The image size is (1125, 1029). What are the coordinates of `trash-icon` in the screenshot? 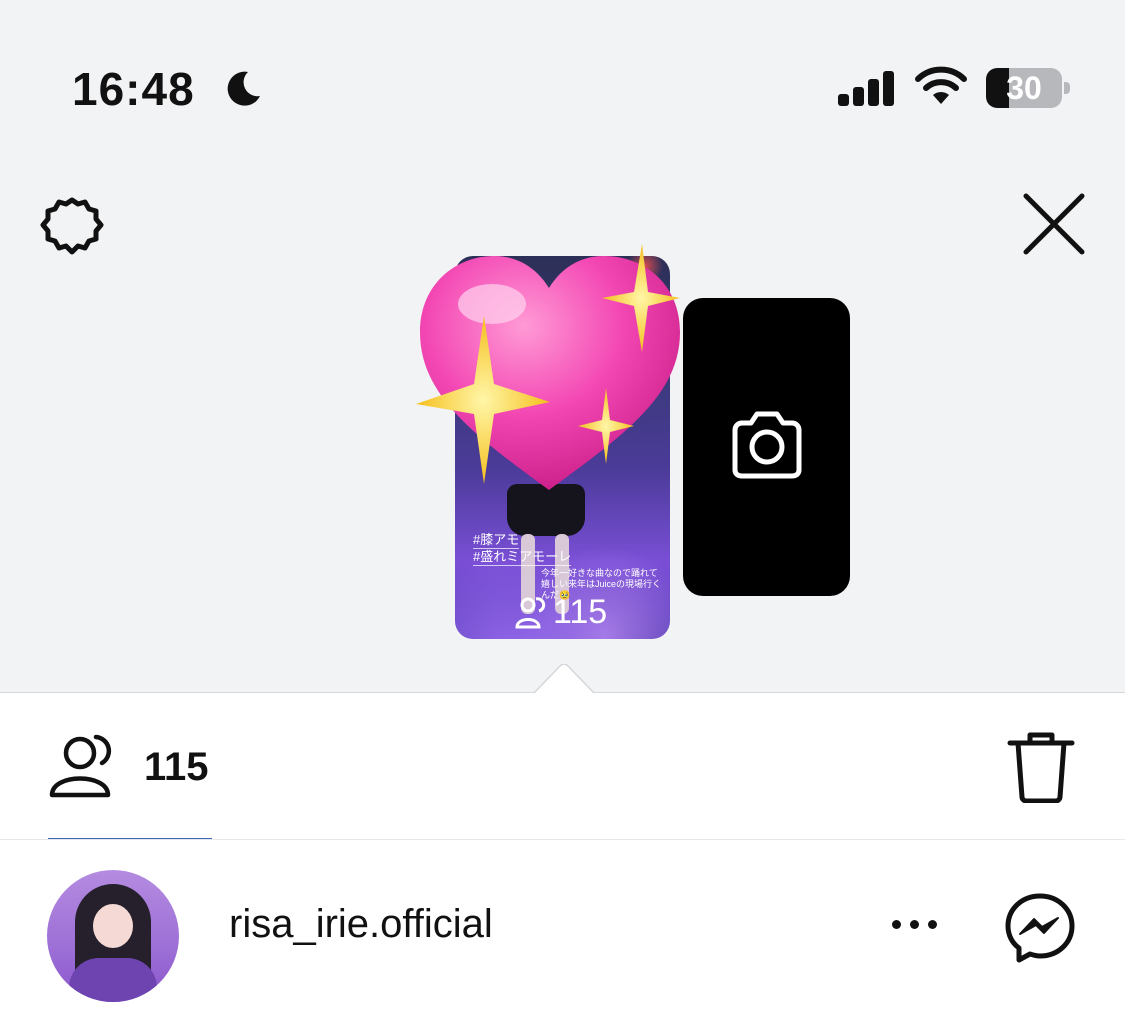 It's located at (1041, 767).